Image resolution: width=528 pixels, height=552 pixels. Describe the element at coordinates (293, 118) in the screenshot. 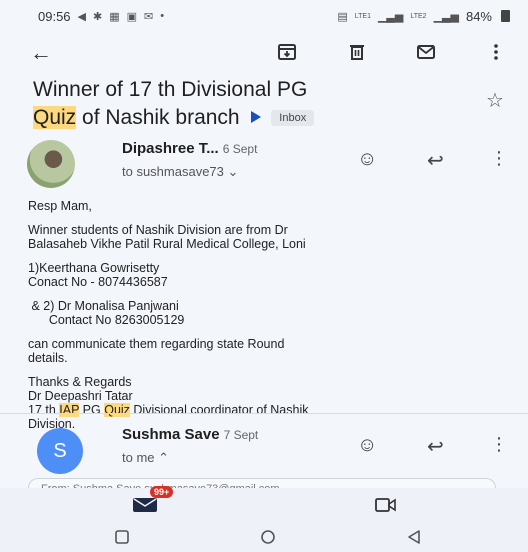

I see `inbox-label: Inbox` at that location.